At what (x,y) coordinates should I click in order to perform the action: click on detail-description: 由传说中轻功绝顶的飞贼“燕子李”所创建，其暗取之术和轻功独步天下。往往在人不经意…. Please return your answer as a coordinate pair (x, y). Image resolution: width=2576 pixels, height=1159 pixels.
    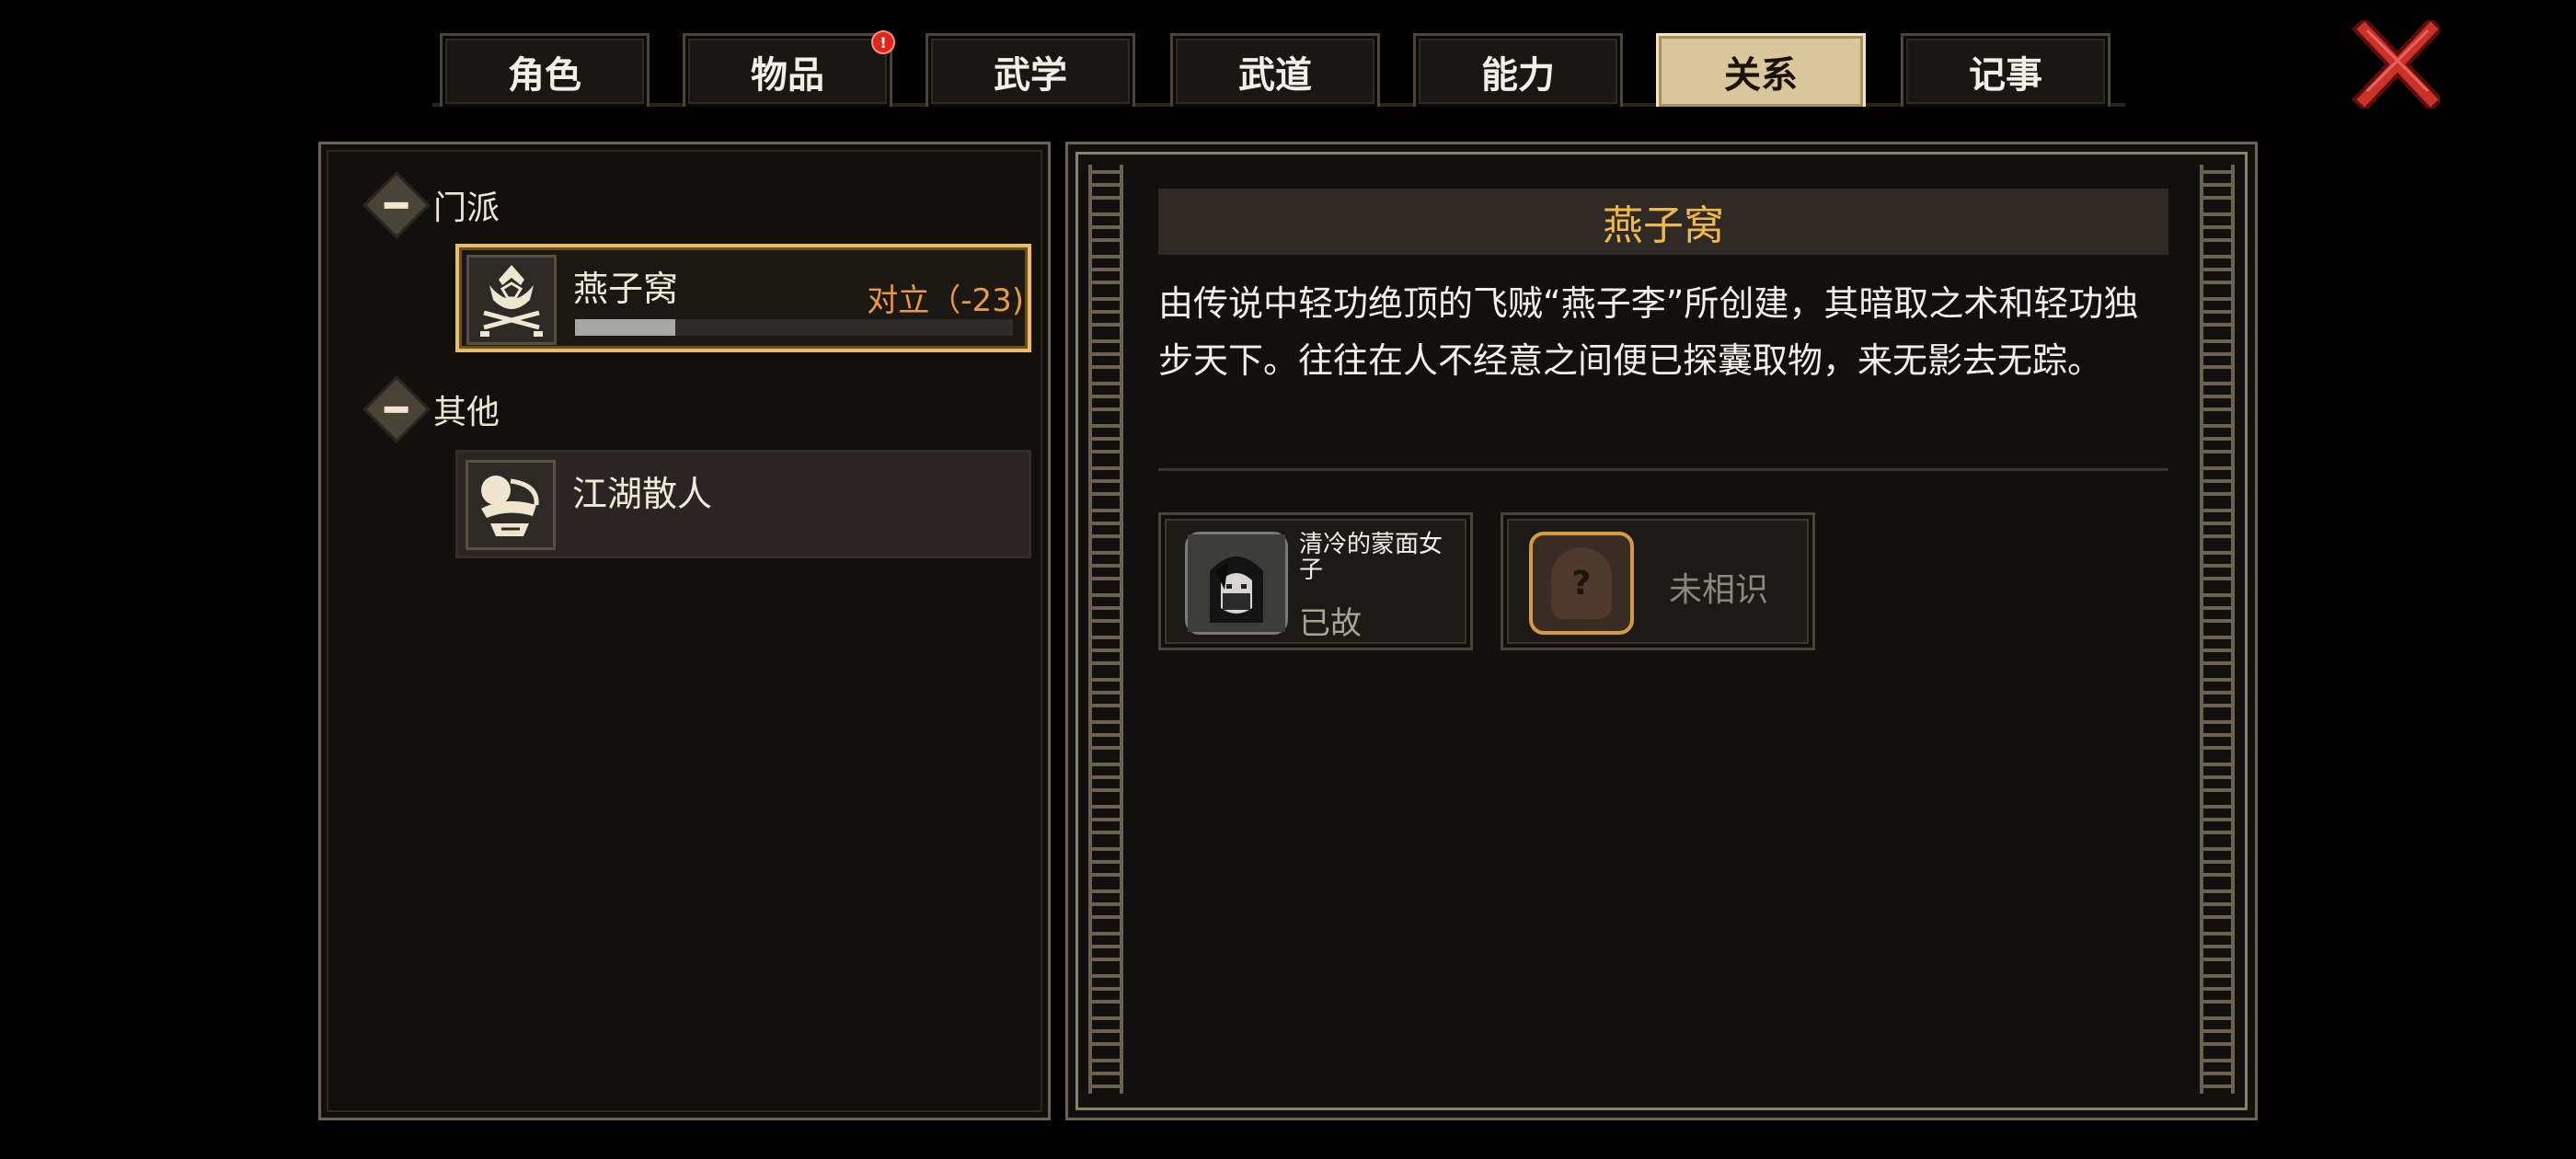
    Looking at the image, I should click on (1648, 332).